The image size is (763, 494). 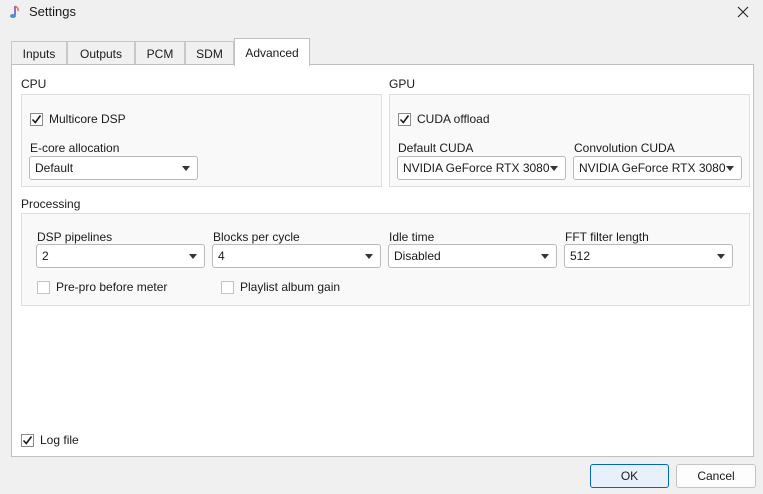 I want to click on tab-label: PCM, so click(x=160, y=53).